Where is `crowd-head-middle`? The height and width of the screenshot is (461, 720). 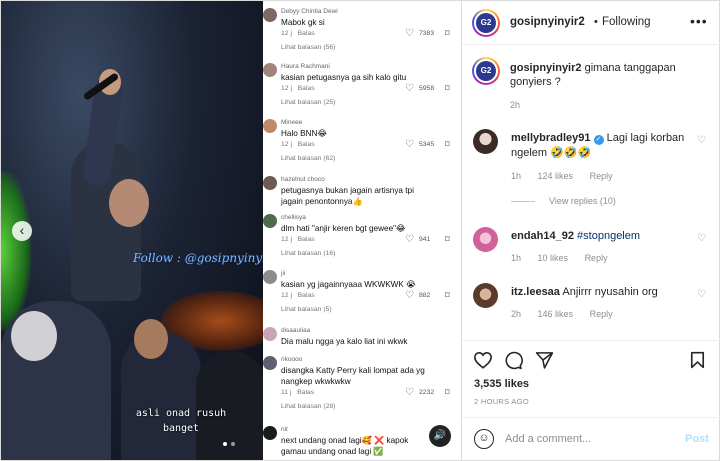 crowd-head-middle is located at coordinates (151, 339).